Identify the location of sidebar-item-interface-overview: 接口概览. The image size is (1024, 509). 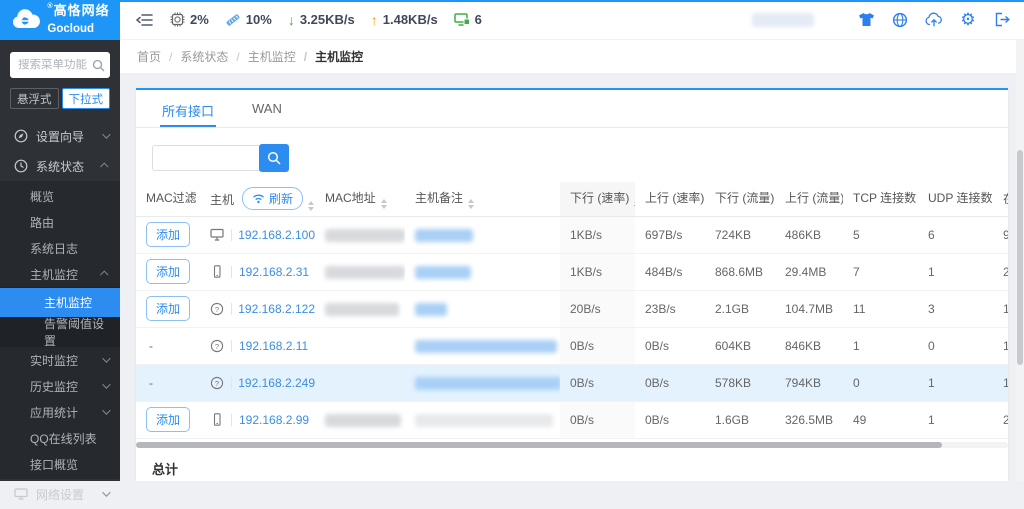
(60, 464).